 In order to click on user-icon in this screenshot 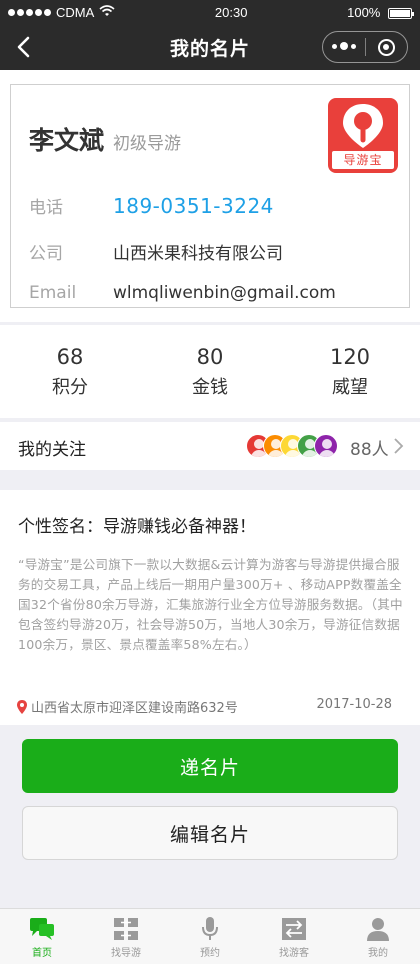, I will do `click(378, 929)`.